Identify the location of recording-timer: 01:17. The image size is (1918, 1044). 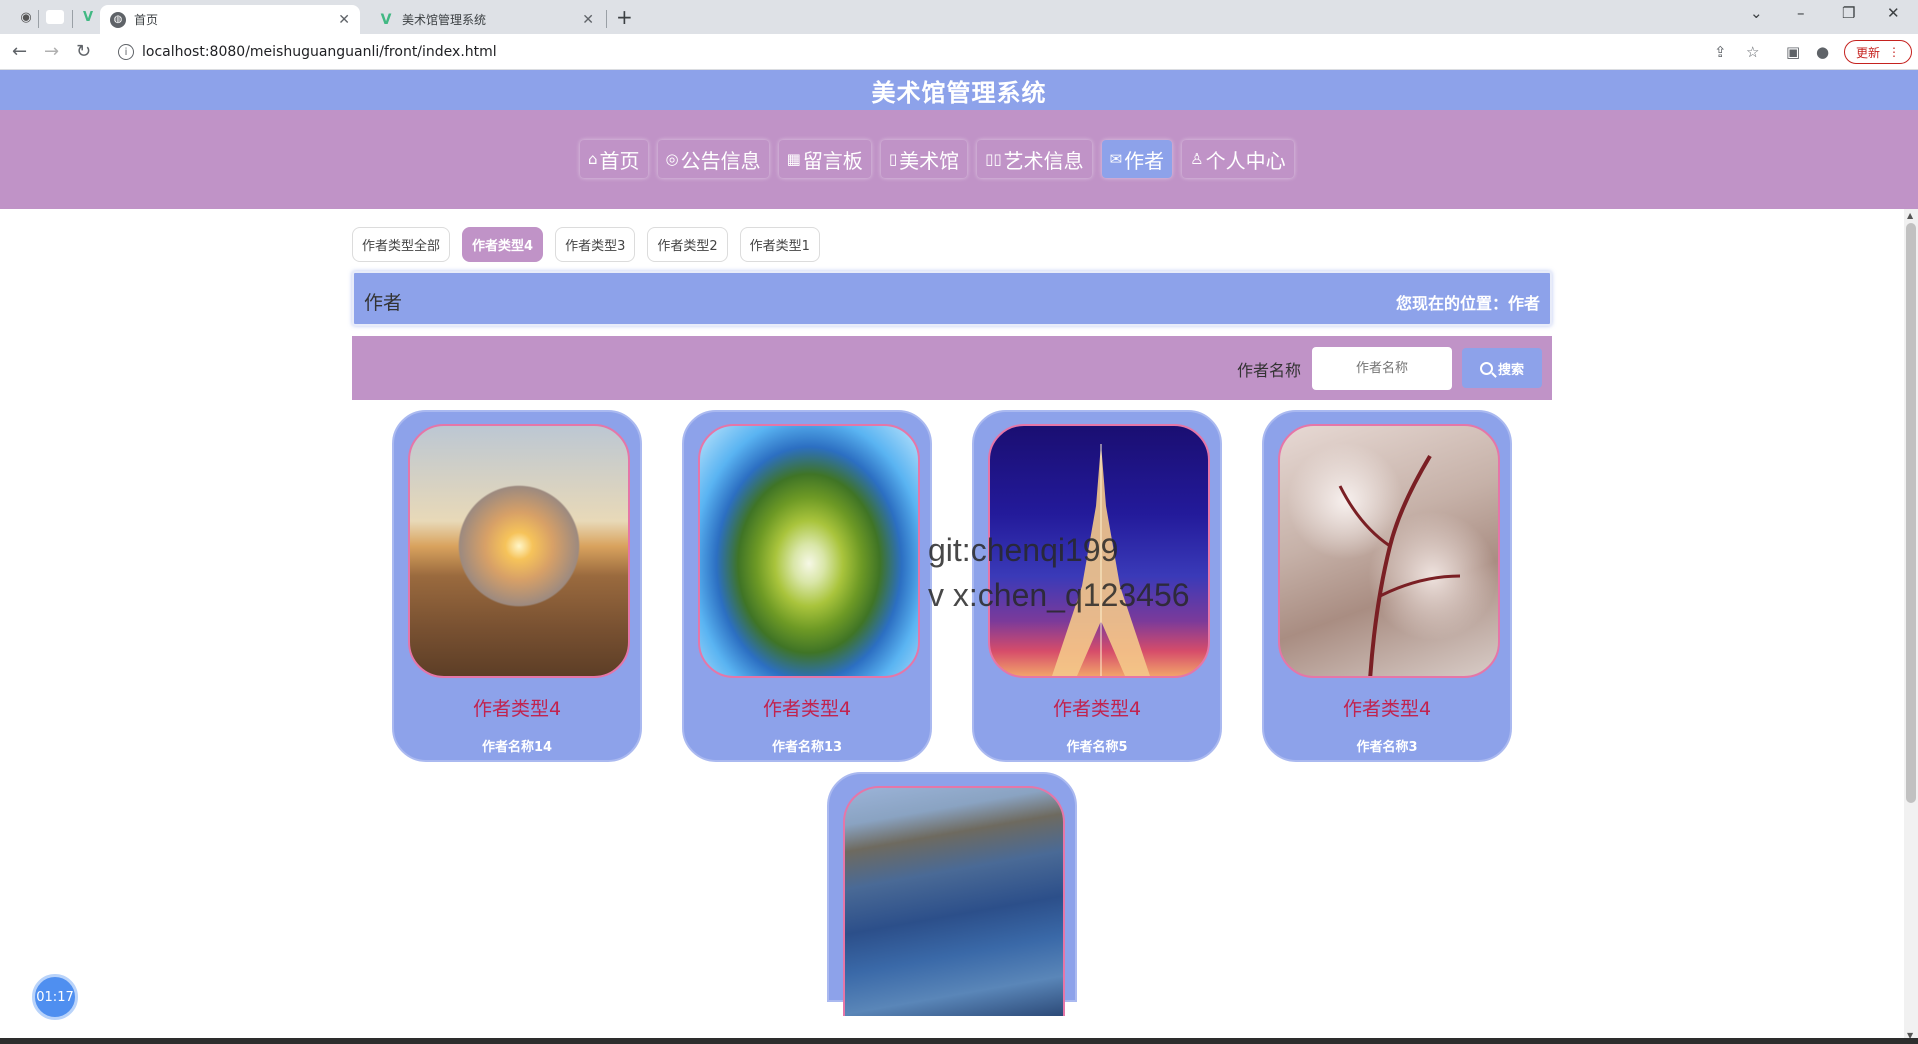
(55, 997).